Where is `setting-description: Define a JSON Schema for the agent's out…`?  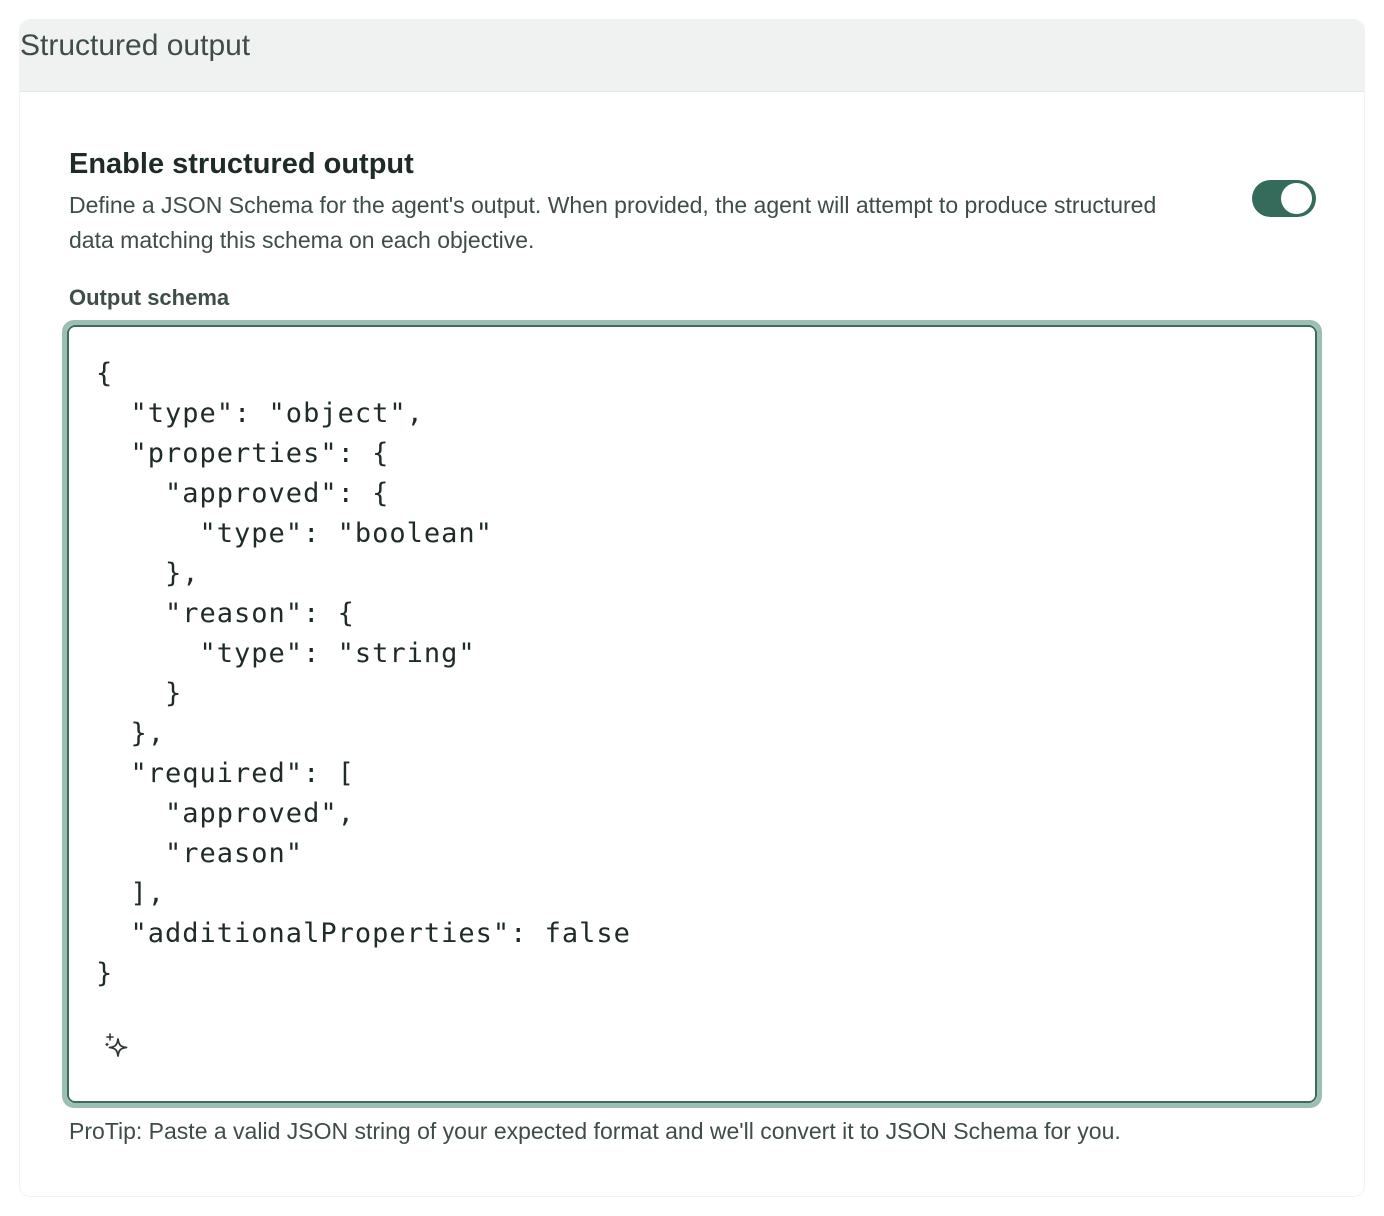
setting-description: Define a JSON Schema for the agent's out… is located at coordinates (613, 222).